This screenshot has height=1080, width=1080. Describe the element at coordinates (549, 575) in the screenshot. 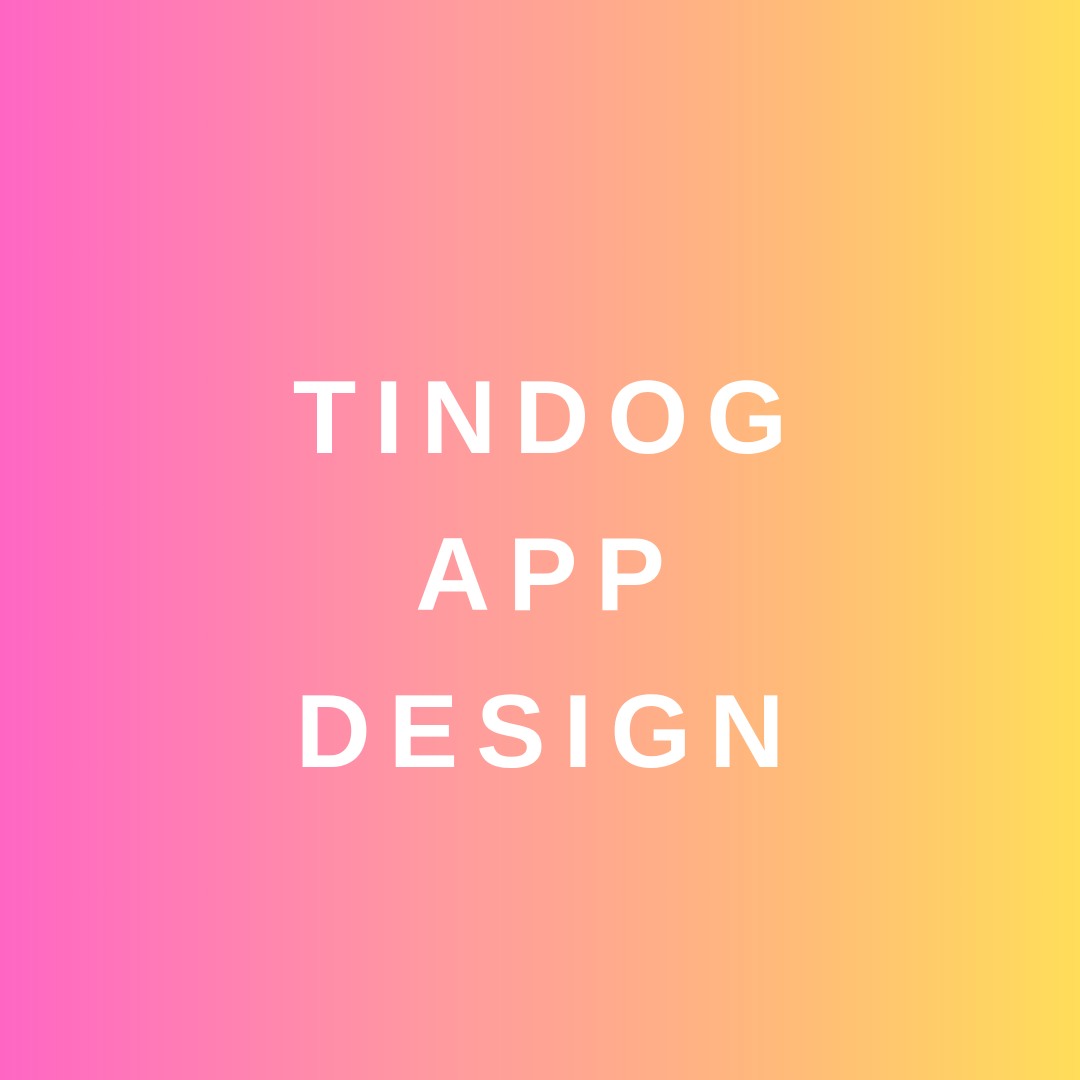

I see `title-line-2: APP` at that location.